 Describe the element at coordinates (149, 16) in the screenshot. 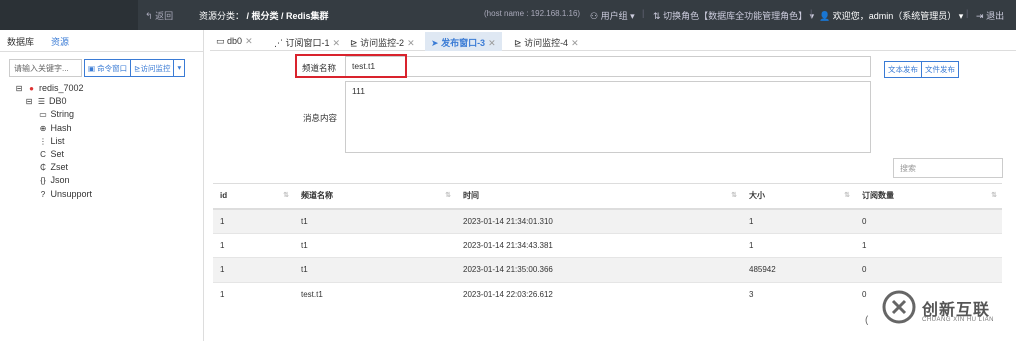

I see `back-icon: ↰` at that location.